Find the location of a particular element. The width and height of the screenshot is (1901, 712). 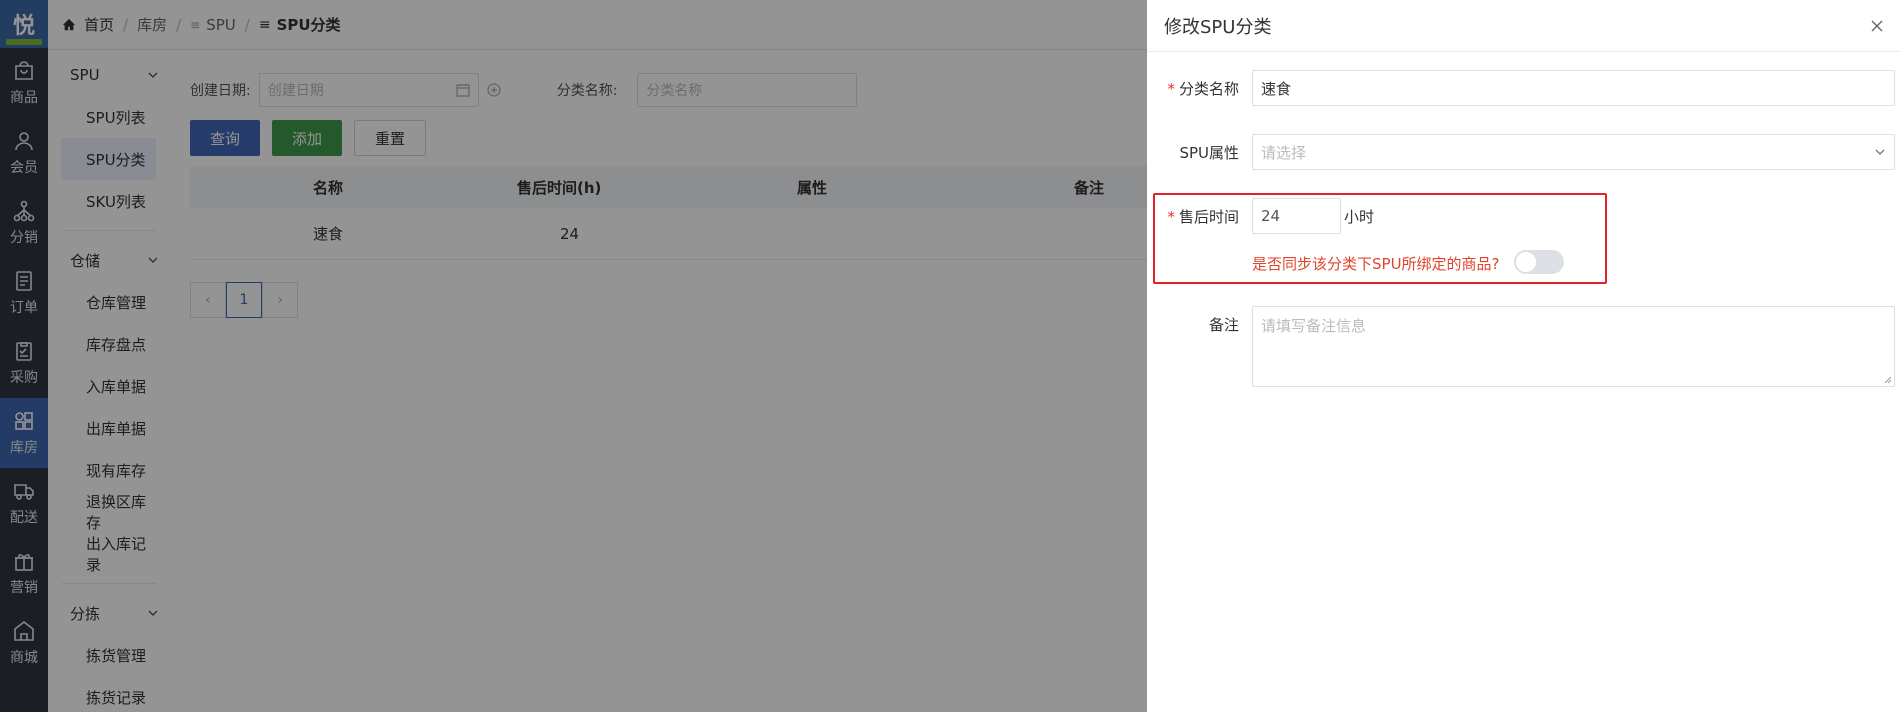

name-field-label: * 分类名称 is located at coordinates (1193, 88).